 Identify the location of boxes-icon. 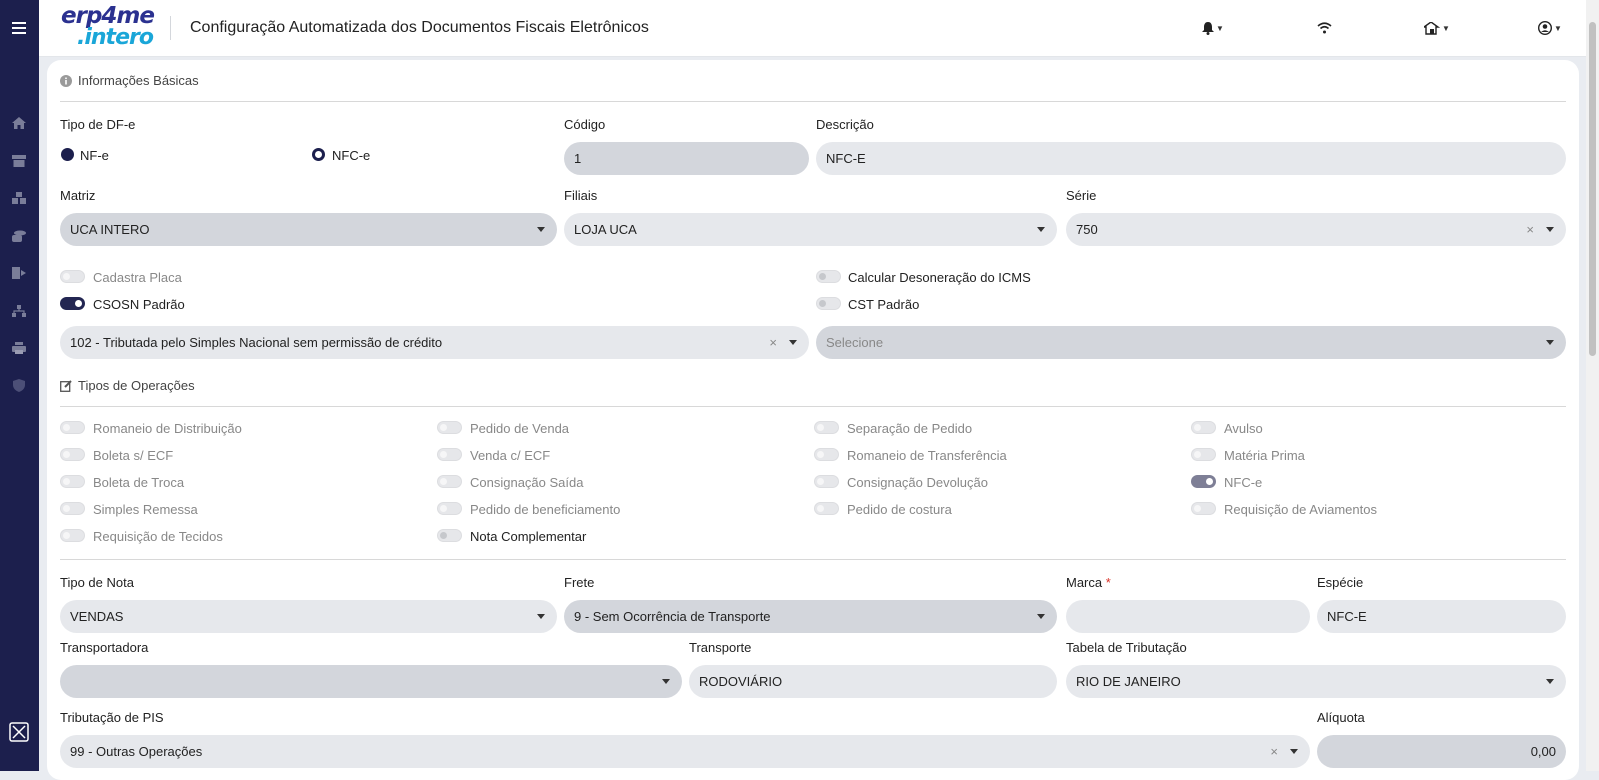
(19, 198).